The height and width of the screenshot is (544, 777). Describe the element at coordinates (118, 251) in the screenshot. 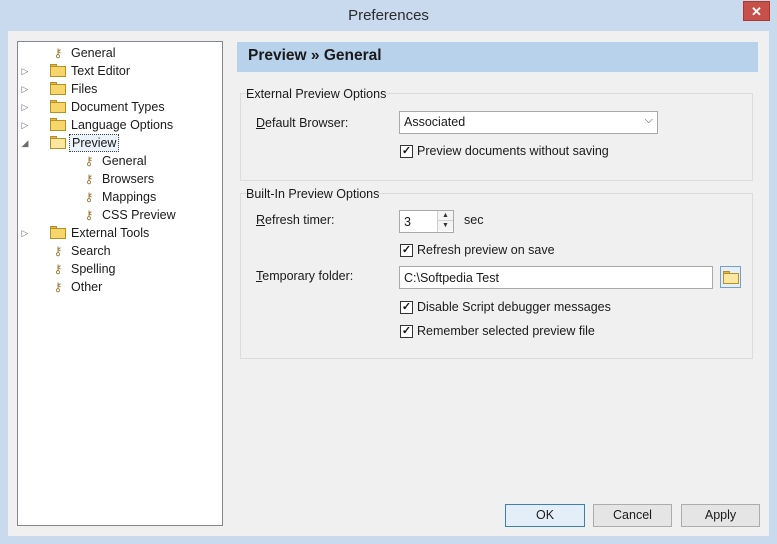

I see `tree-item-search: ⚷ Search` at that location.